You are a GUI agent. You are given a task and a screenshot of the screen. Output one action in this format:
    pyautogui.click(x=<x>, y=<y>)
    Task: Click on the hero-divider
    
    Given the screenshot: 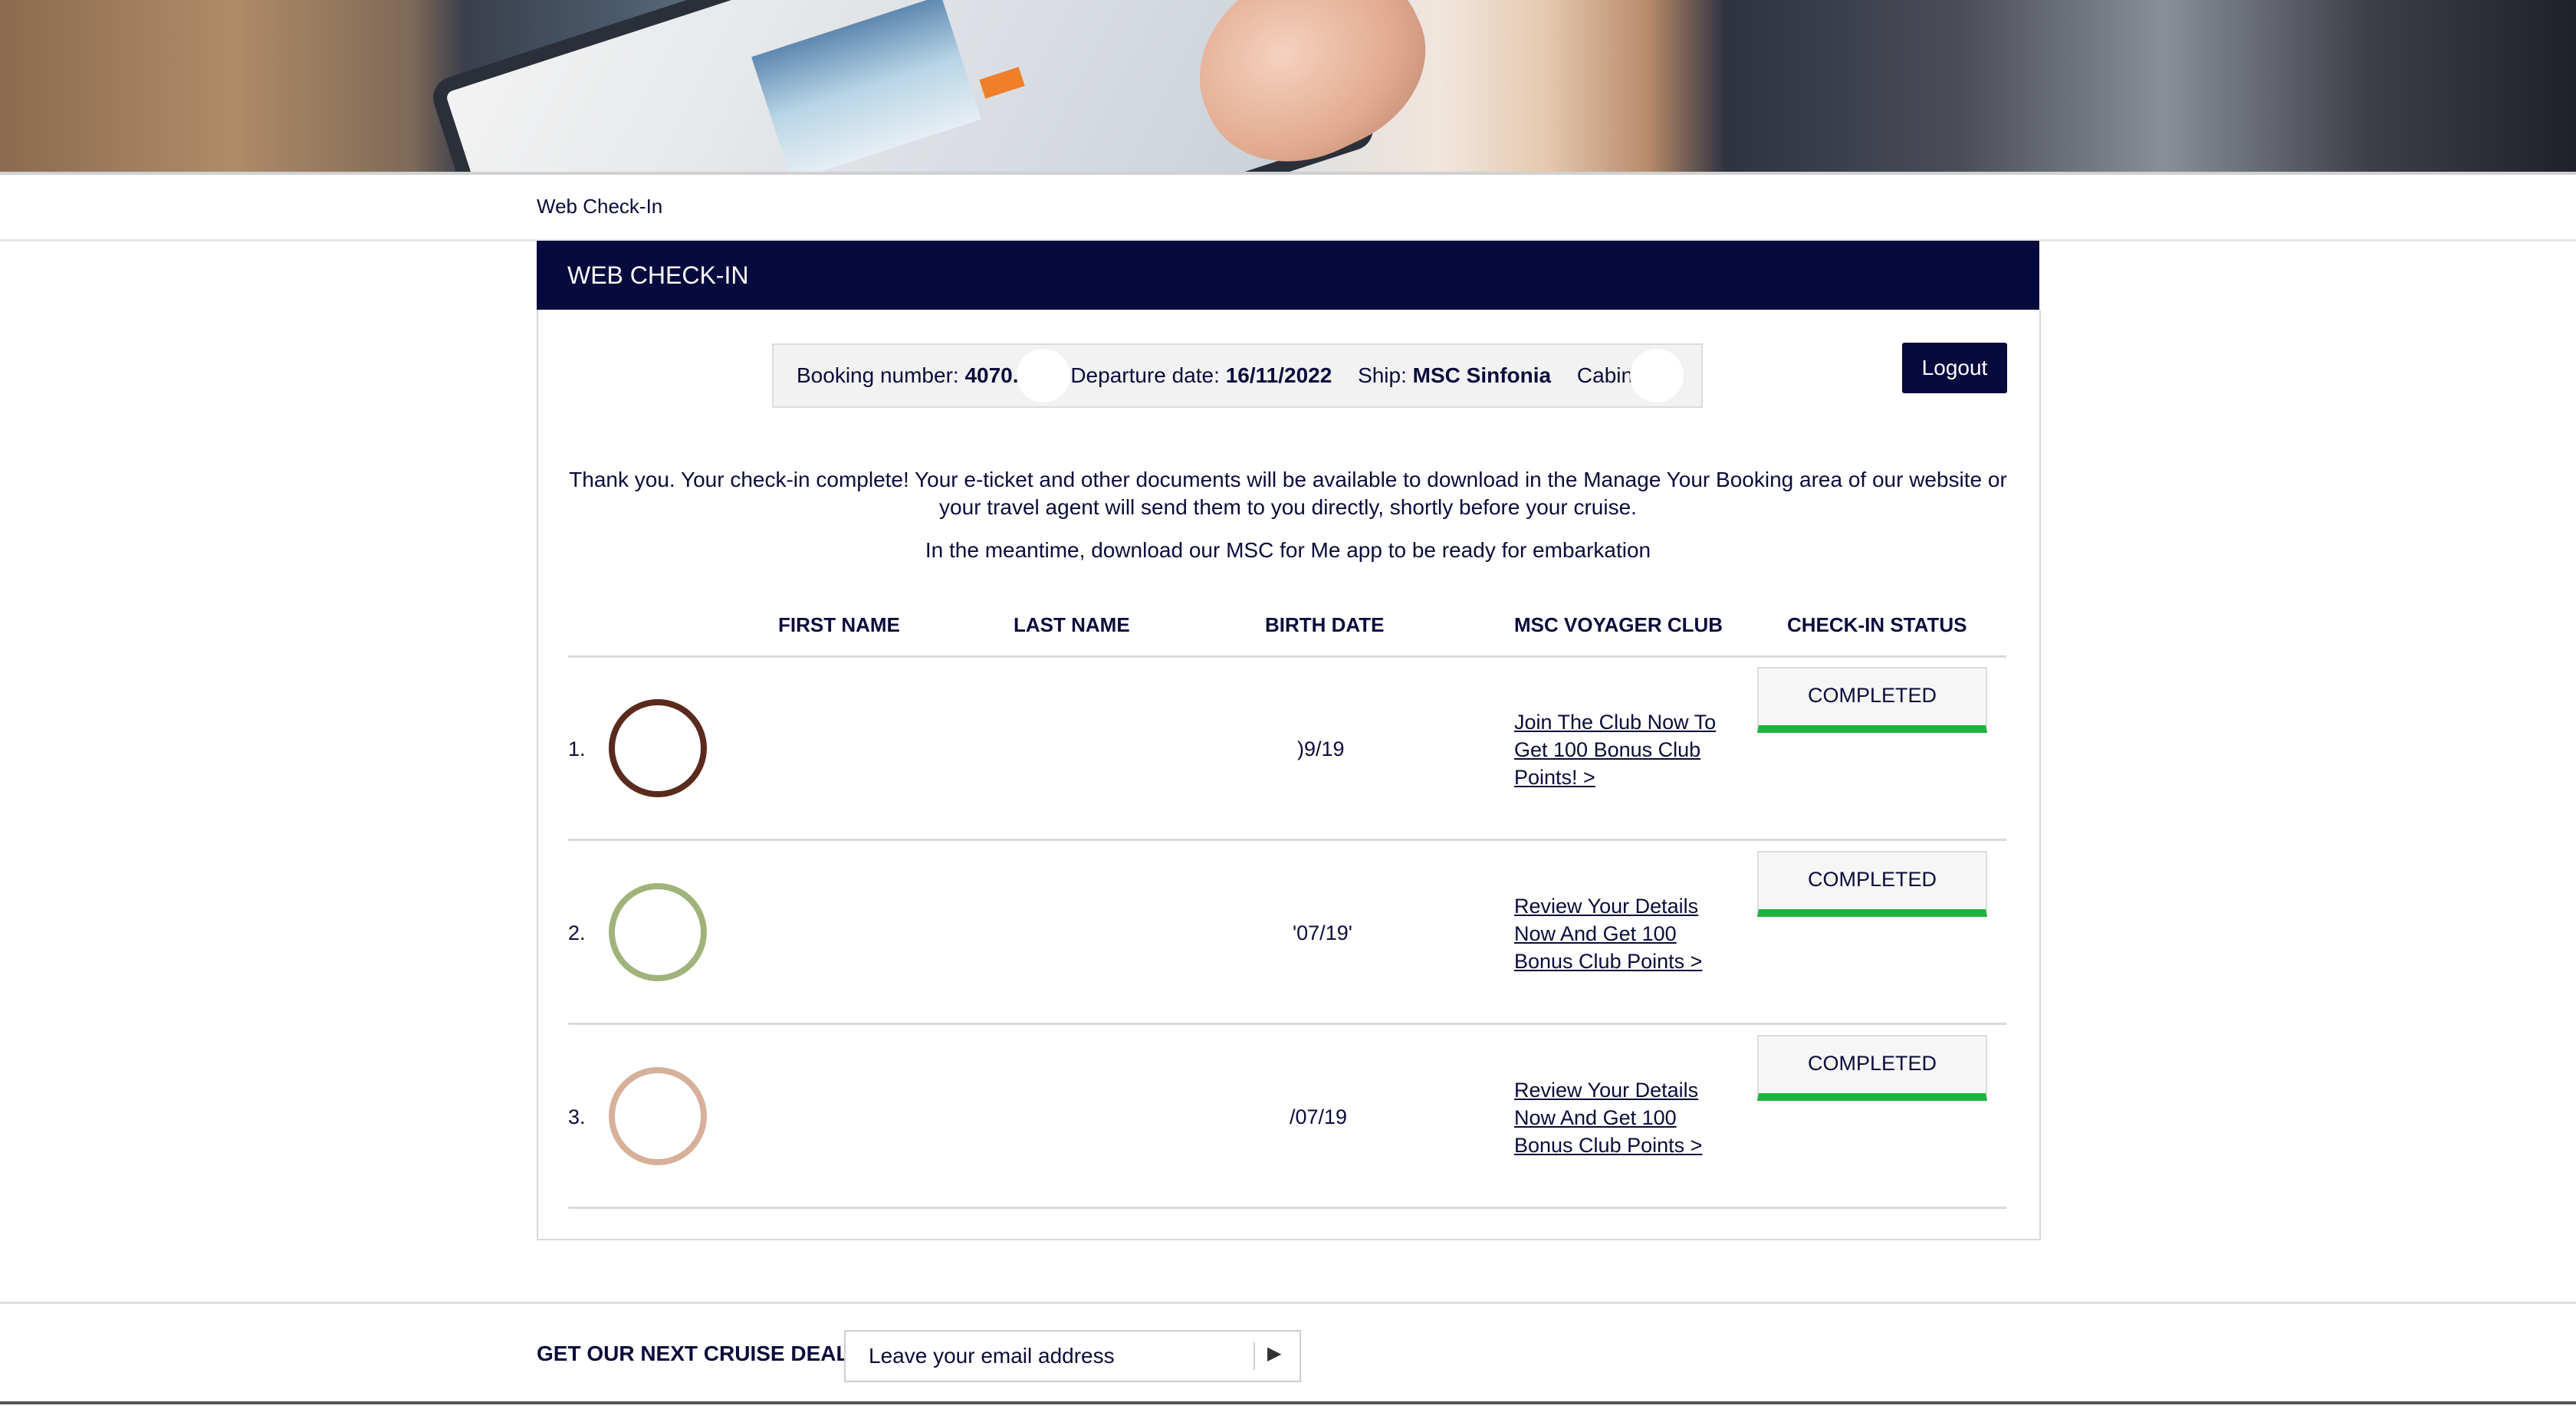 What is the action you would take?
    pyautogui.click(x=1288, y=173)
    